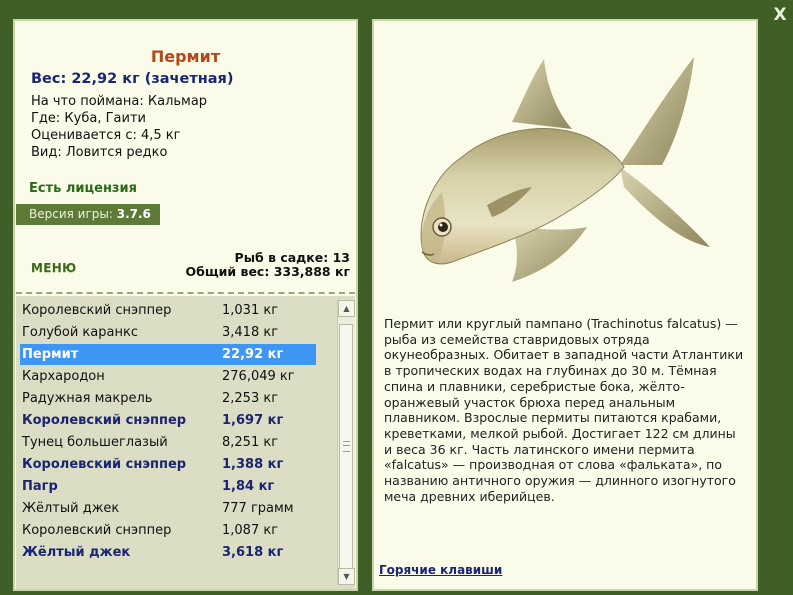  What do you see at coordinates (253, 464) in the screenshot?
I see `catch-fish-weight: 1,388 кг` at bounding box center [253, 464].